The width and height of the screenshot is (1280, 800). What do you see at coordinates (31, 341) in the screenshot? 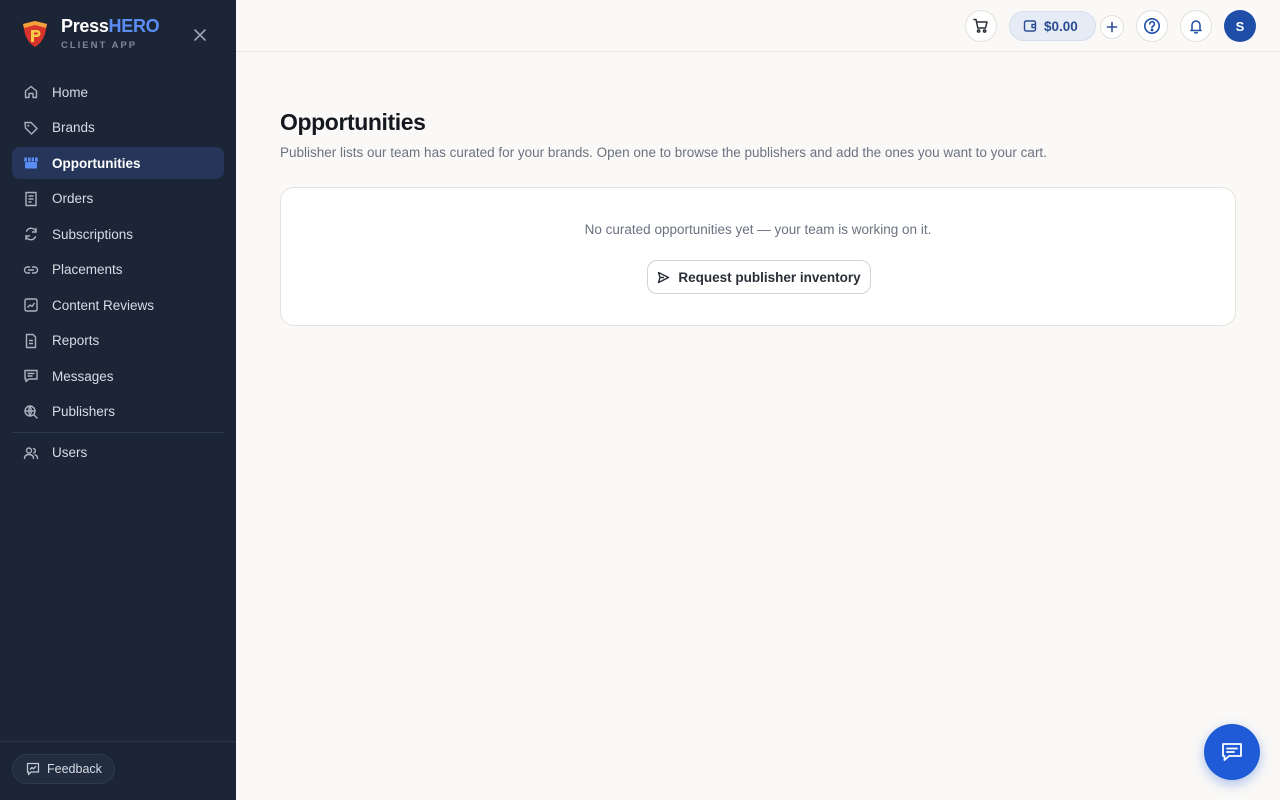
I see `document-icon` at bounding box center [31, 341].